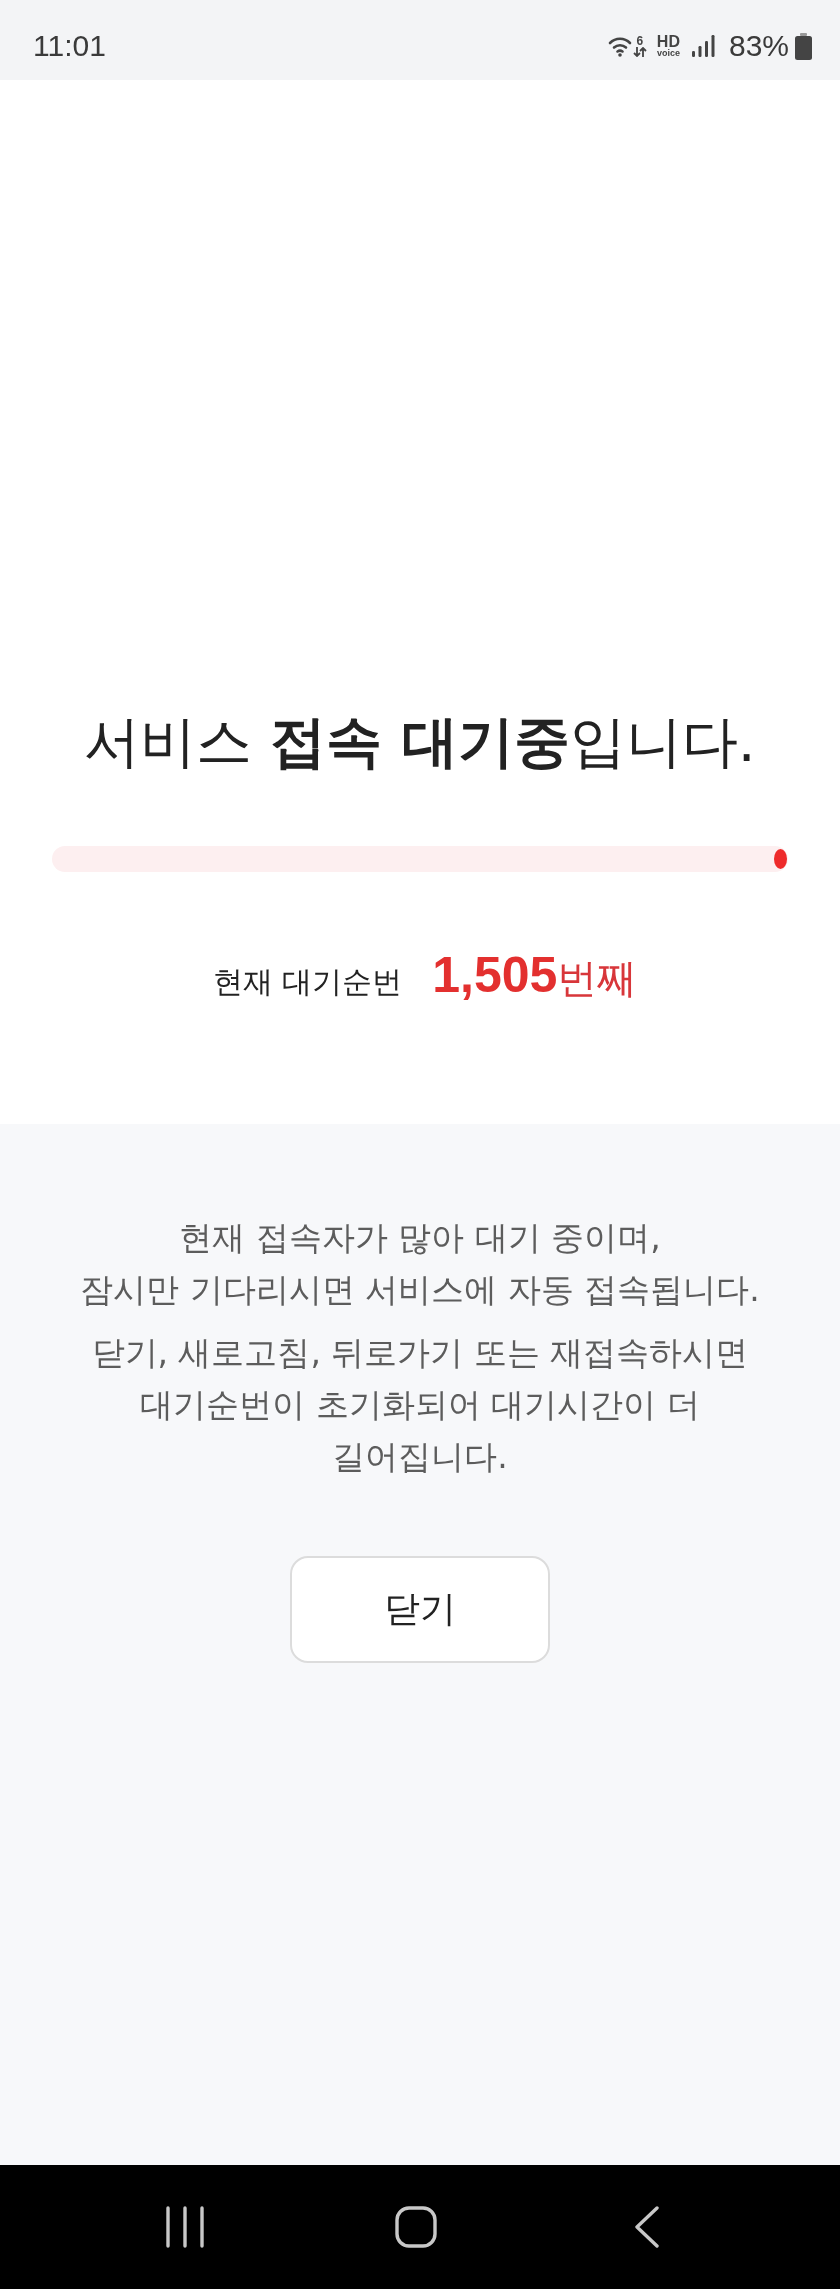 This screenshot has width=840, height=2289. Describe the element at coordinates (619, 46) in the screenshot. I see `wifi-icon` at that location.